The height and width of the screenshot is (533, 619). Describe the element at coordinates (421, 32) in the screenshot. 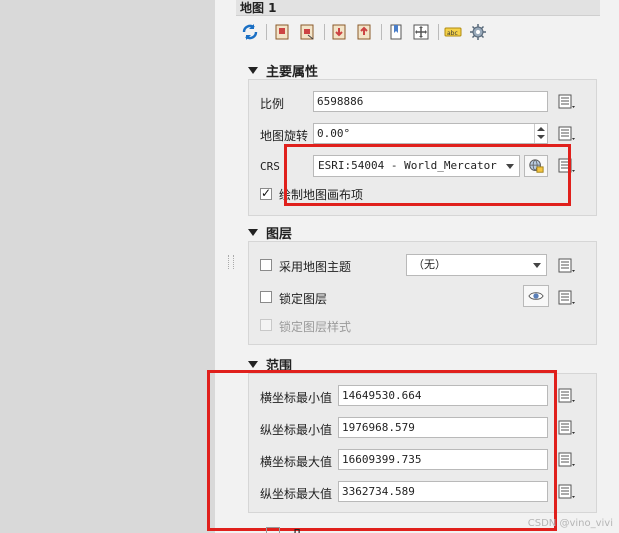

I see `move-content-icon` at that location.